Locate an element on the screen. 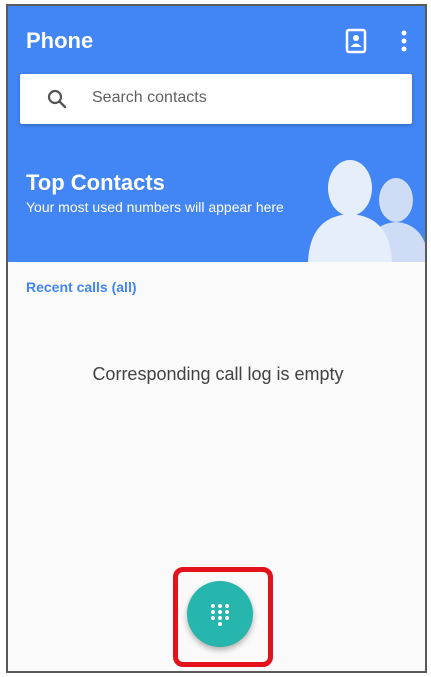 This screenshot has width=431, height=677. app-title: Phone is located at coordinates (60, 40).